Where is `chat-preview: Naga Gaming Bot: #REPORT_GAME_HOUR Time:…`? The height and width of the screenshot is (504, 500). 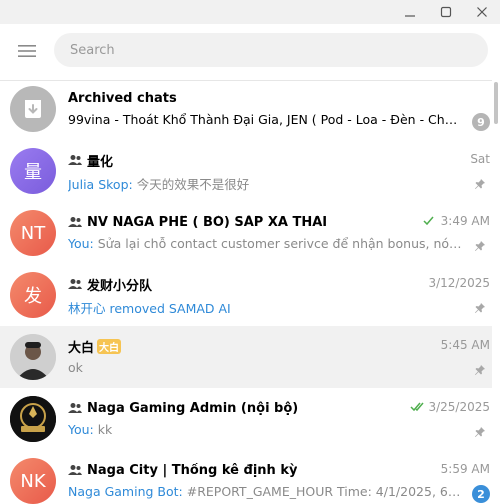
chat-preview: Naga Gaming Bot: #REPORT_GAME_HOUR Time:… is located at coordinates (265, 493).